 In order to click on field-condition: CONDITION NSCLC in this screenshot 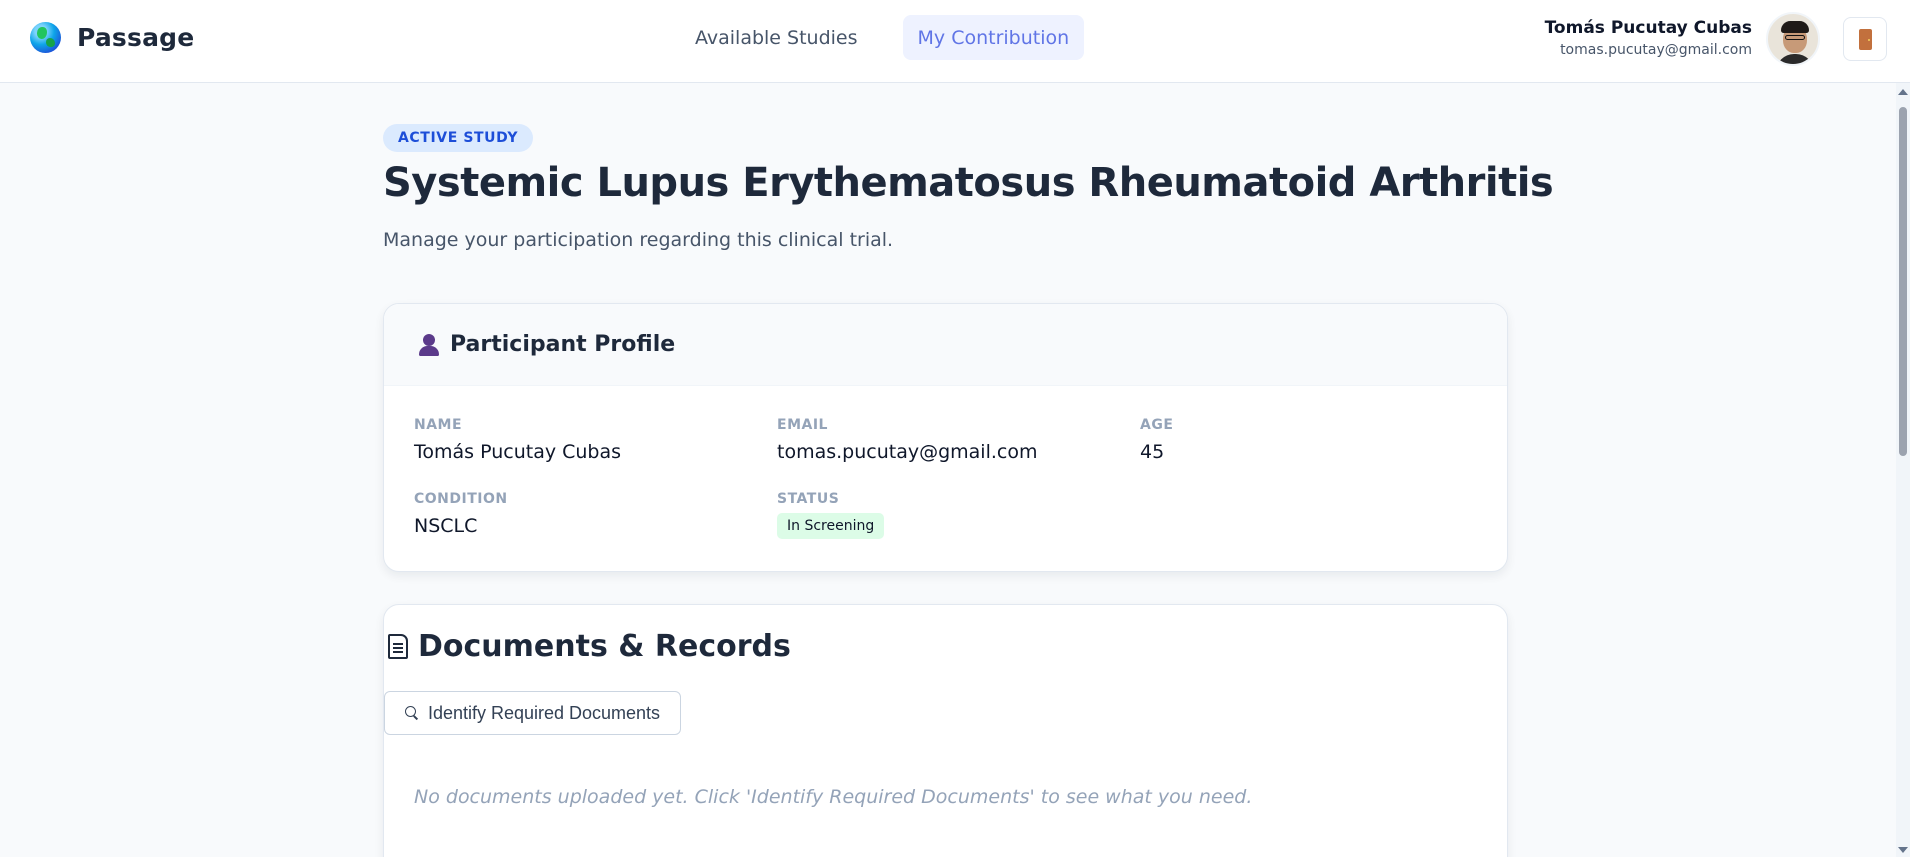, I will do `click(461, 514)`.